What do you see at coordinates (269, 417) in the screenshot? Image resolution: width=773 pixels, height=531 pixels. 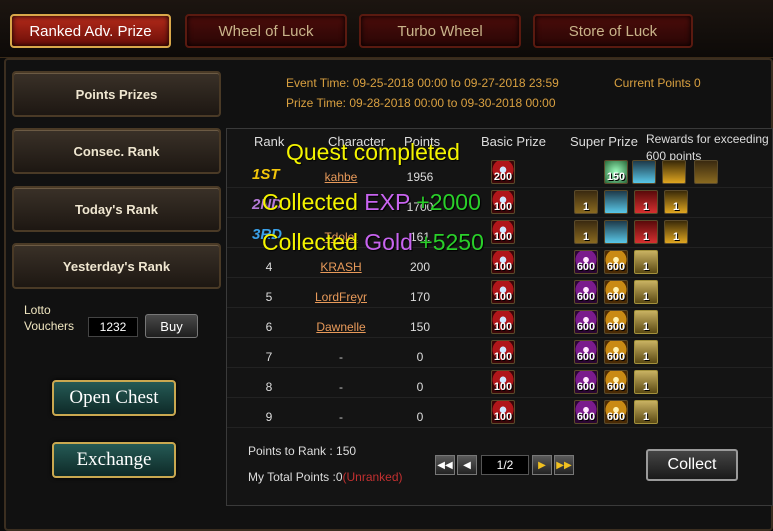 I see `rank-cell: 9` at bounding box center [269, 417].